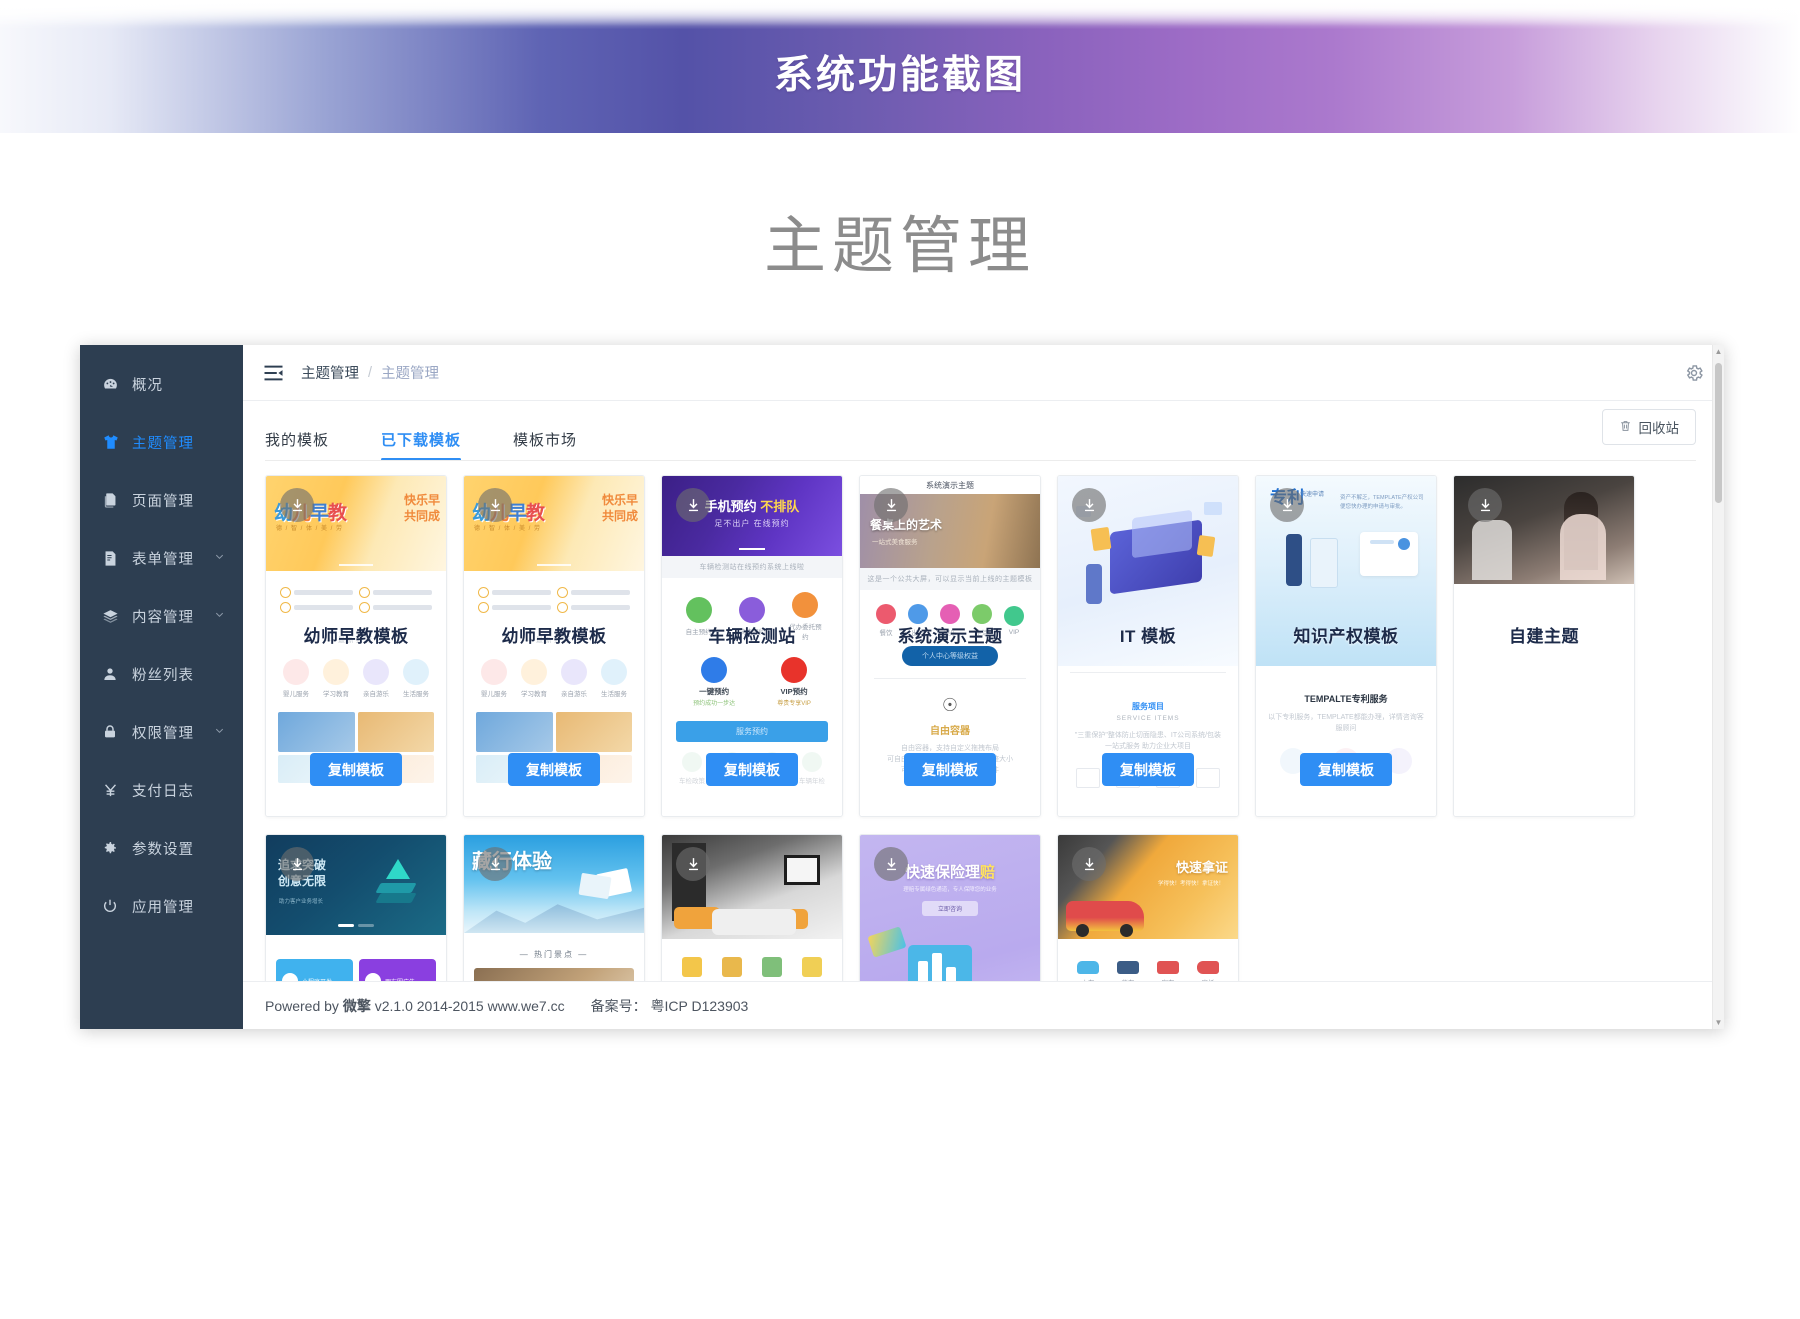 The width and height of the screenshot is (1800, 1319). Describe the element at coordinates (336, 694) in the screenshot. I see `thumb-icon-label: 学习教育` at that location.